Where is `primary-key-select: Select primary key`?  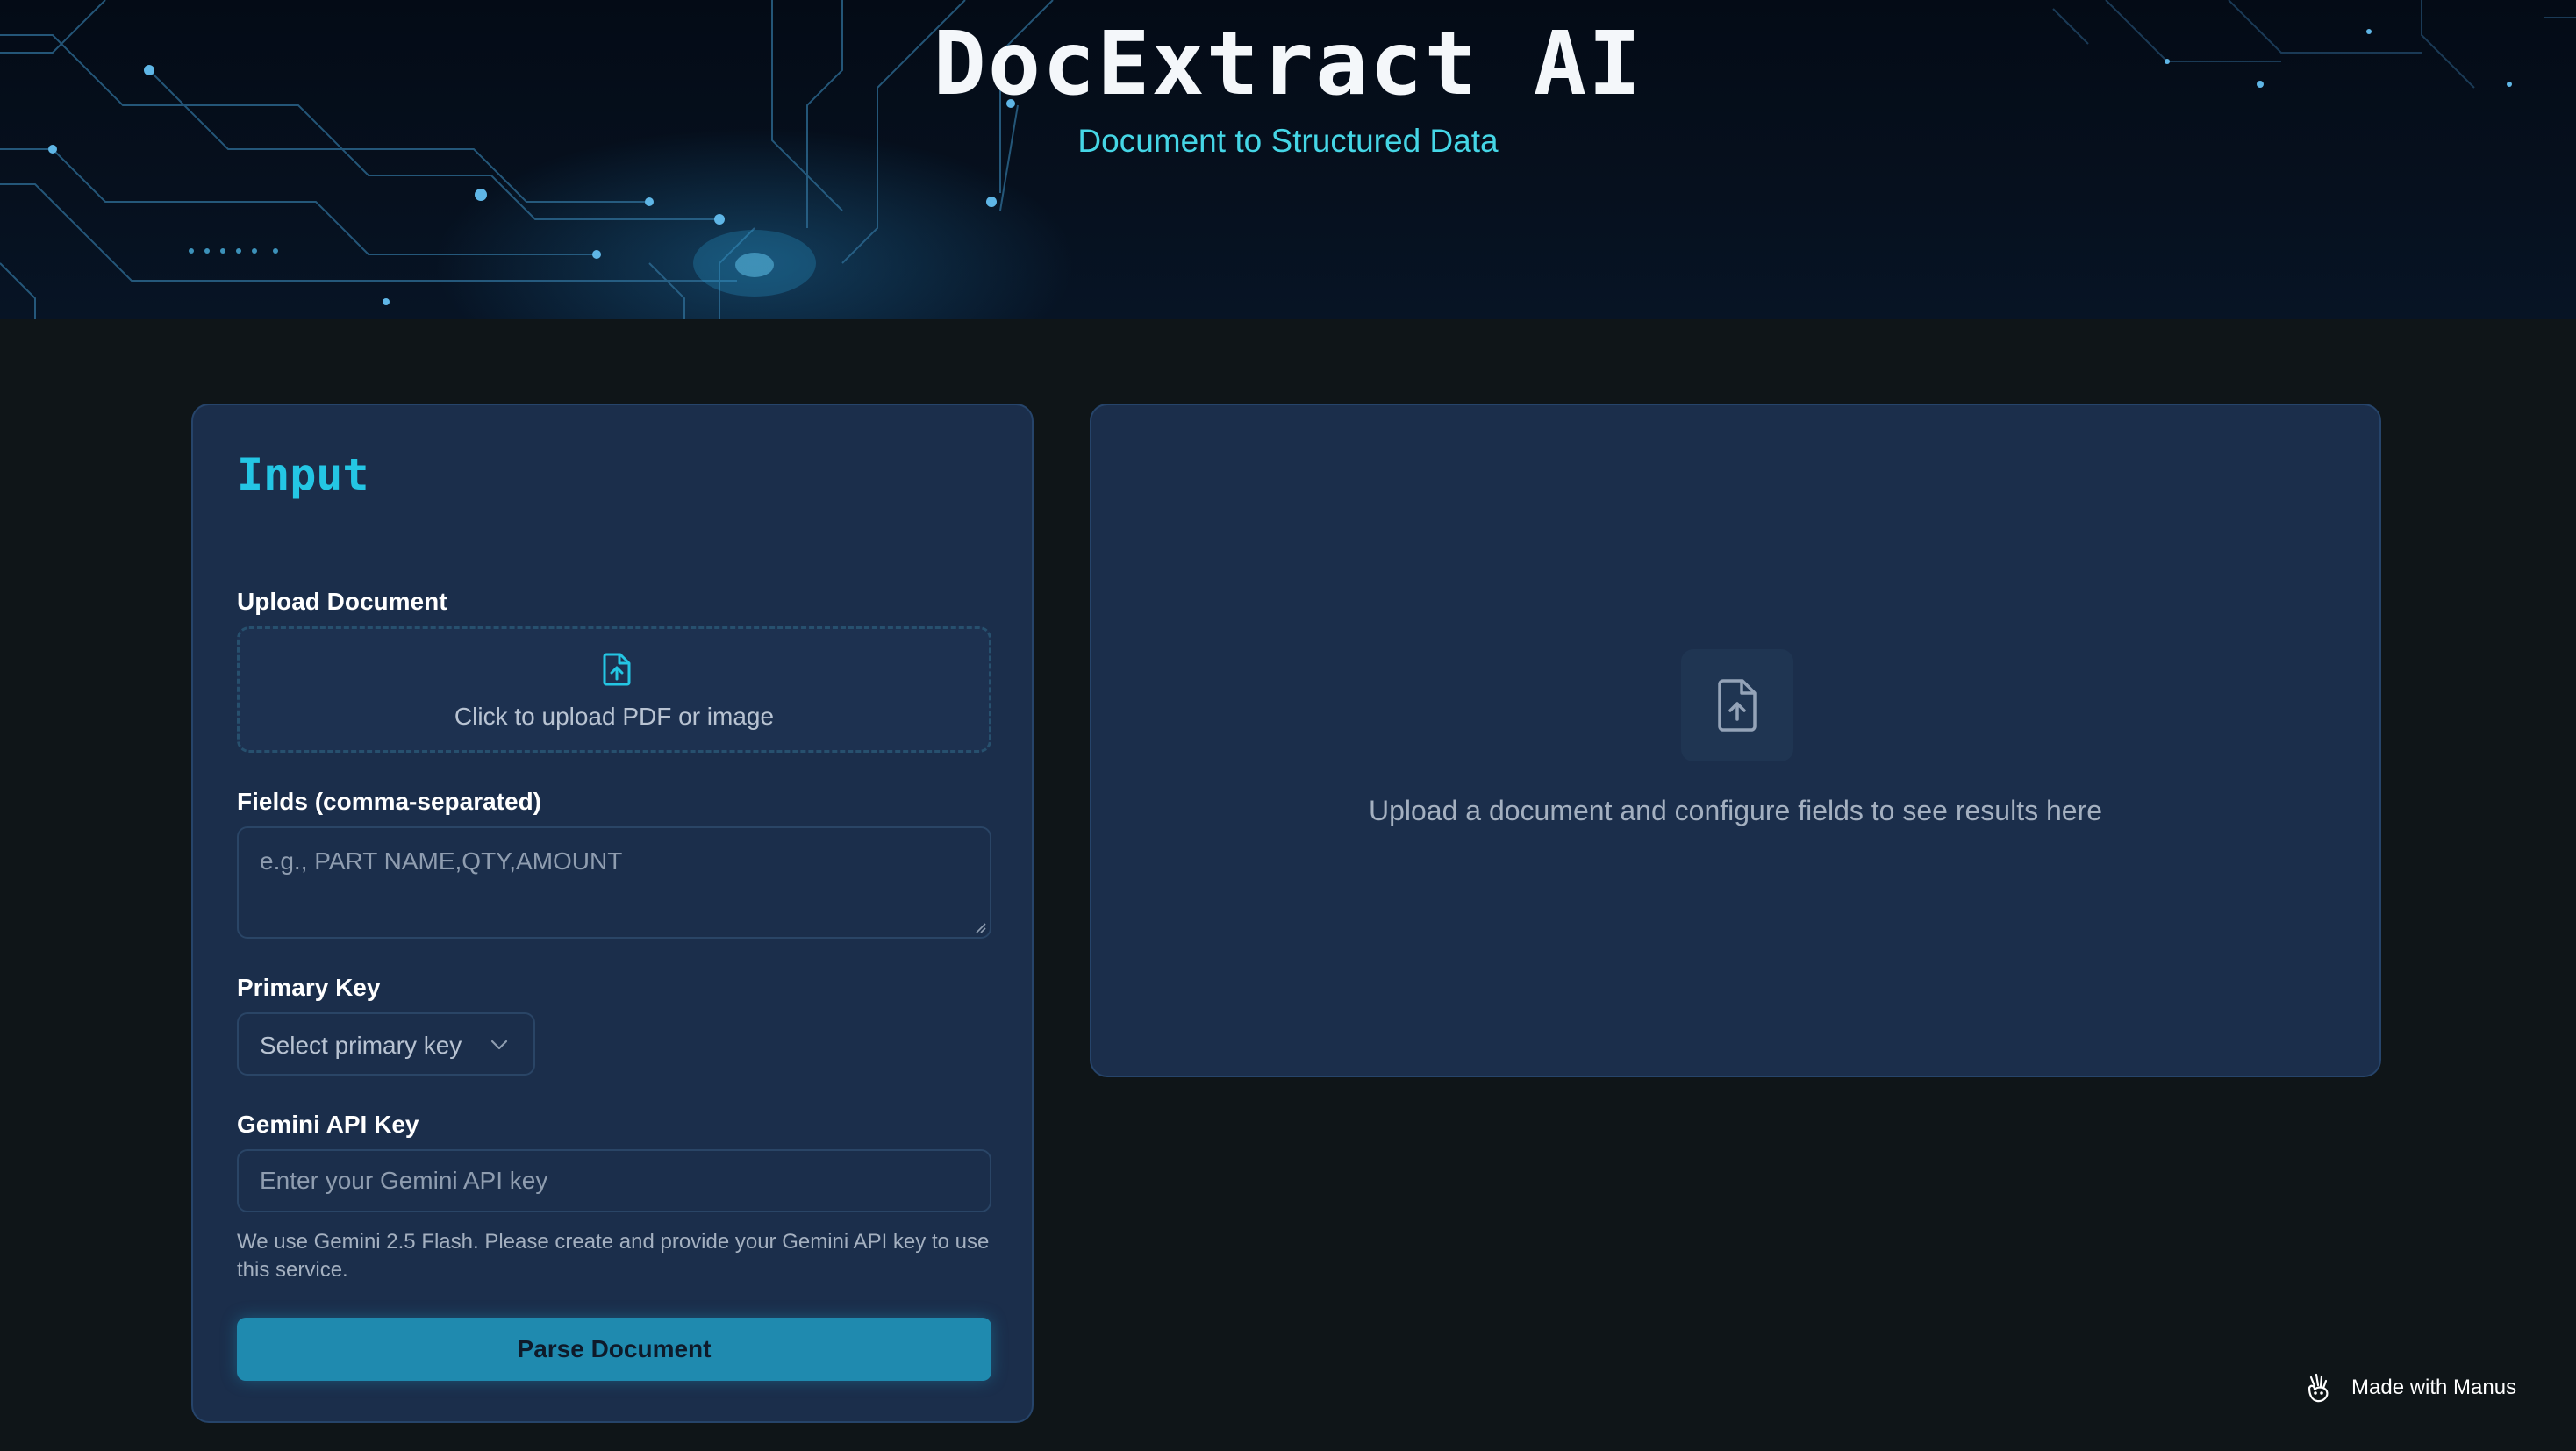 primary-key-select: Select primary key is located at coordinates (386, 1044).